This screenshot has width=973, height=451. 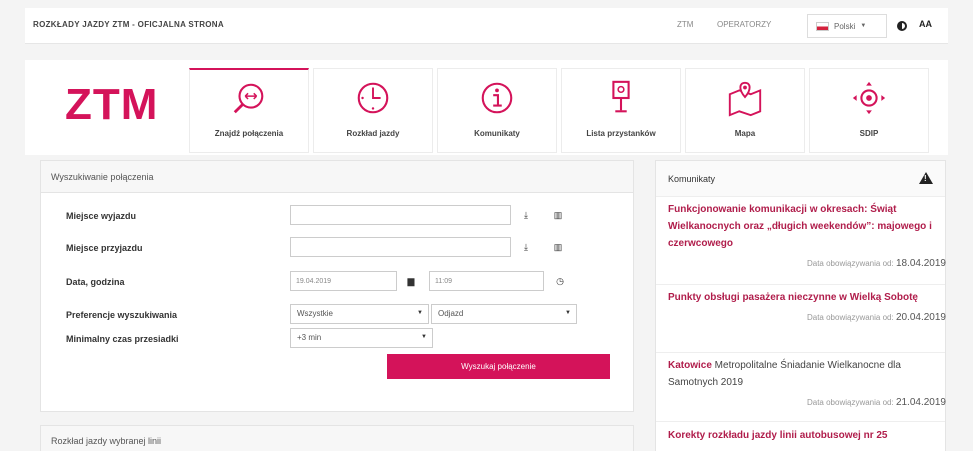 What do you see at coordinates (486, 281) in the screenshot?
I see `time-input` at bounding box center [486, 281].